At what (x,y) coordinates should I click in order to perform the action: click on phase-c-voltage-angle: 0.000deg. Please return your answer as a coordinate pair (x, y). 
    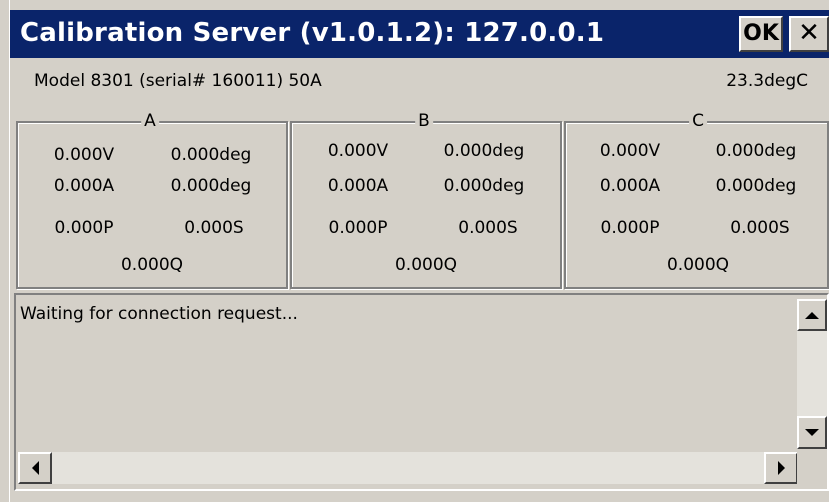
    Looking at the image, I should click on (756, 151).